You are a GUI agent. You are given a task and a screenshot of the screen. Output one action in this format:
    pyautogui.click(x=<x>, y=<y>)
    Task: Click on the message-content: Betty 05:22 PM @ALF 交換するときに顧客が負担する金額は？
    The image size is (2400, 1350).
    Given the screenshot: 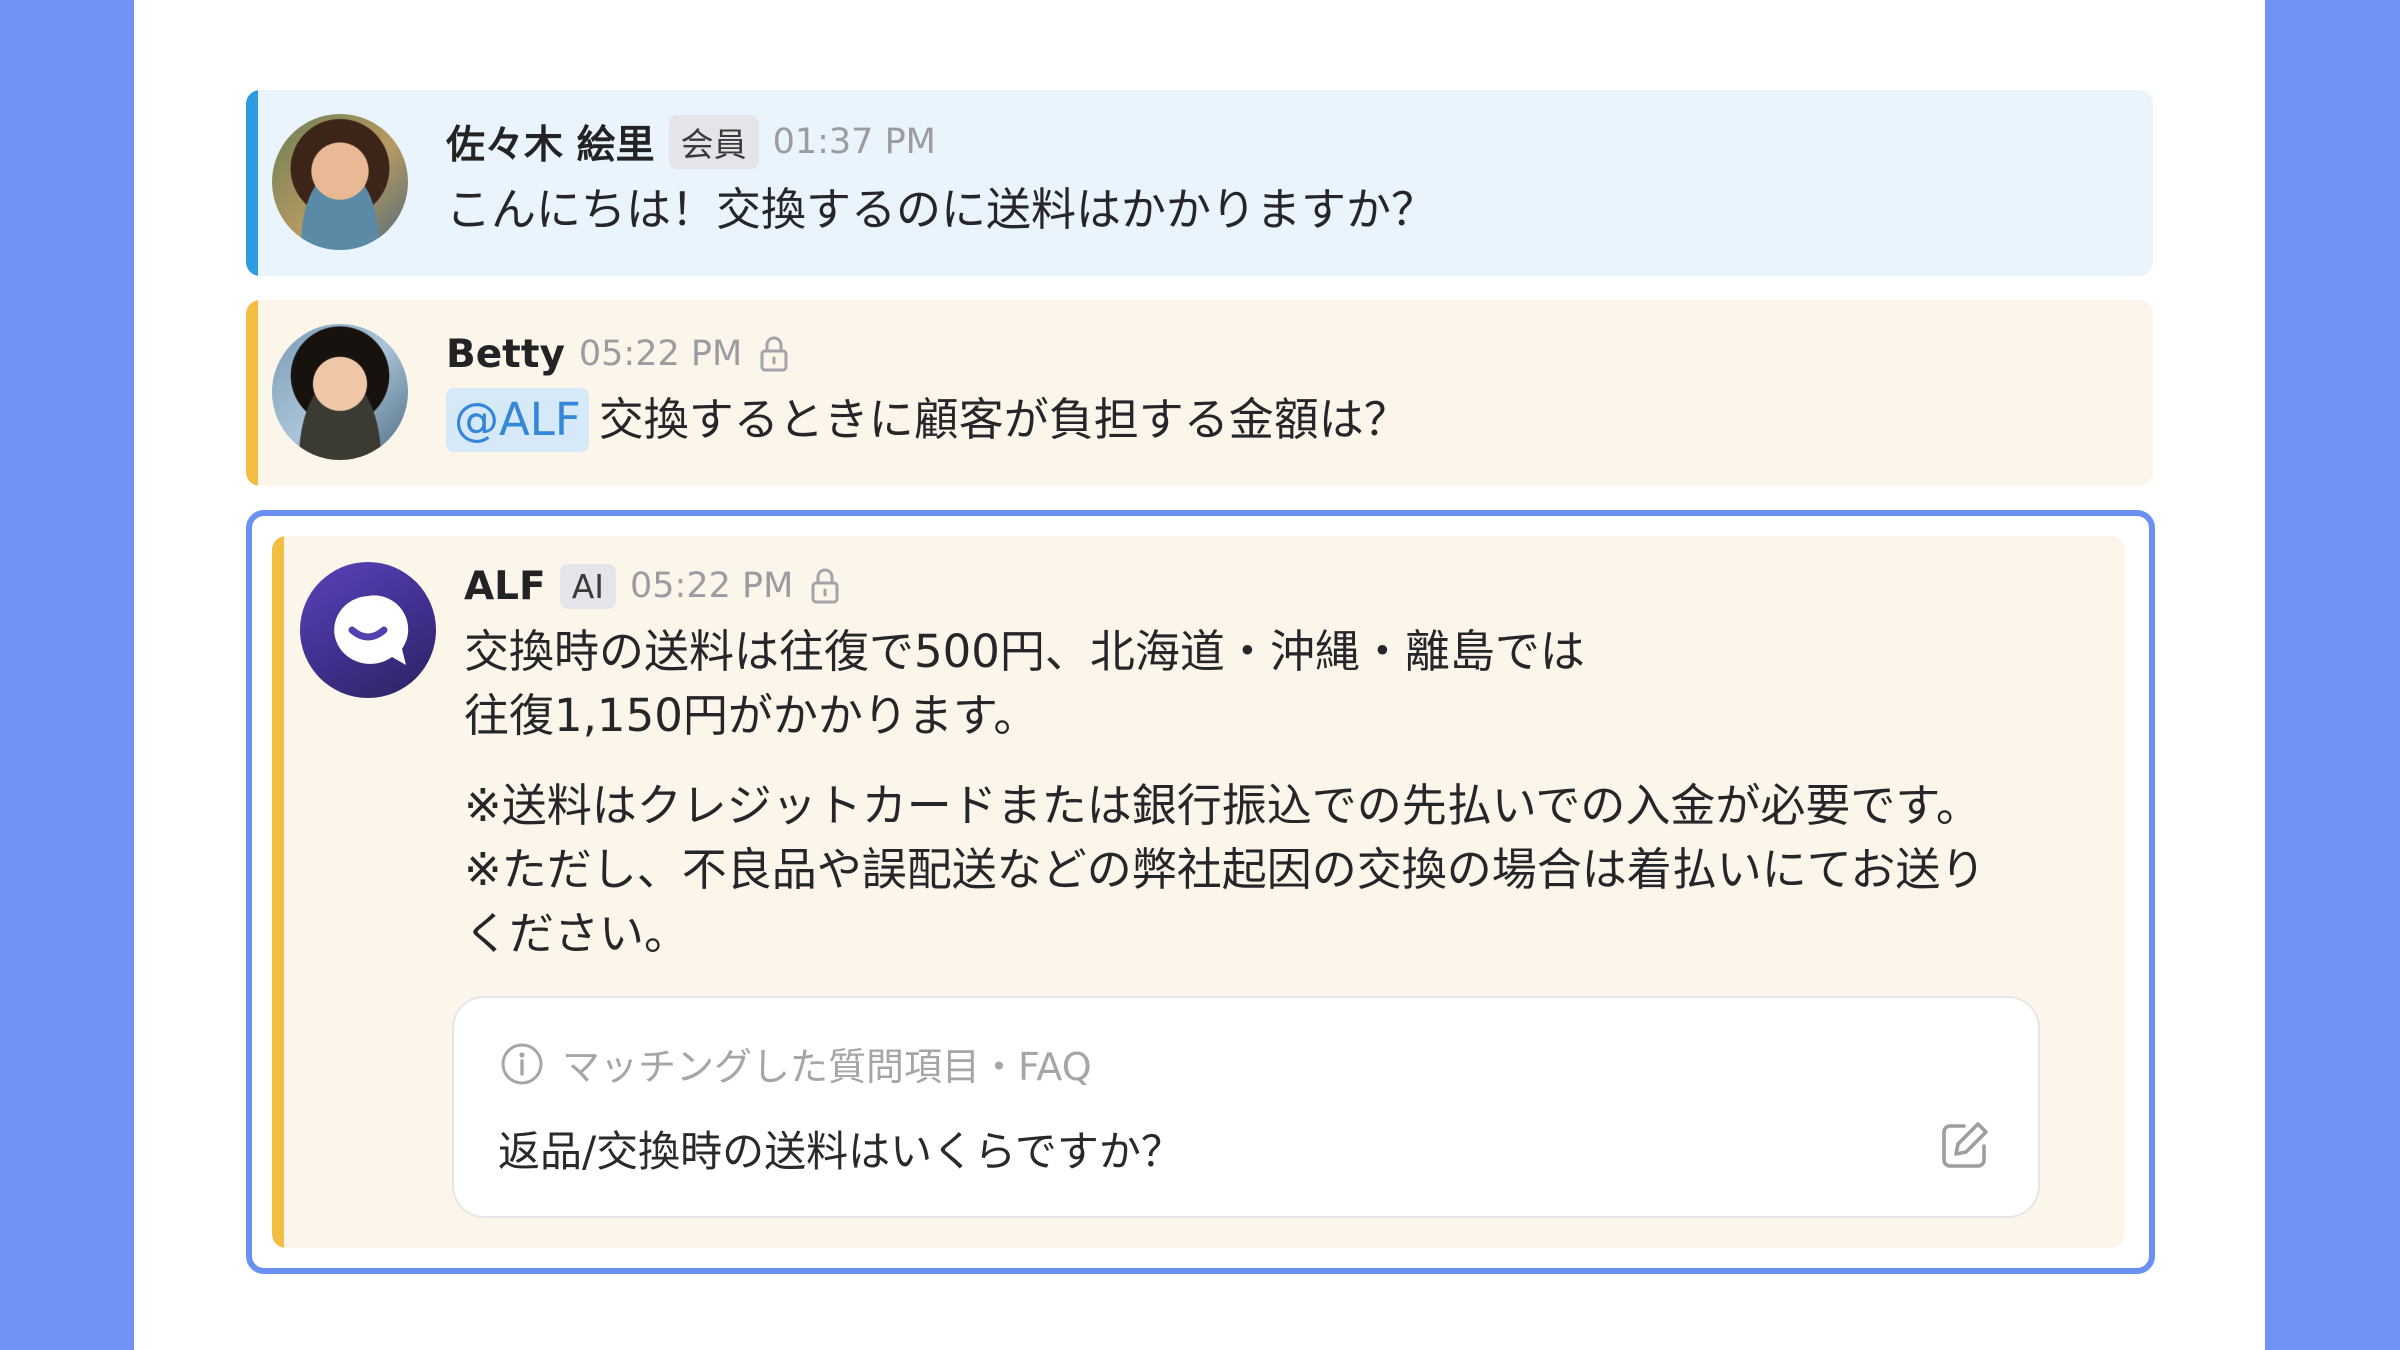 What is the action you would take?
    pyautogui.click(x=1284, y=390)
    